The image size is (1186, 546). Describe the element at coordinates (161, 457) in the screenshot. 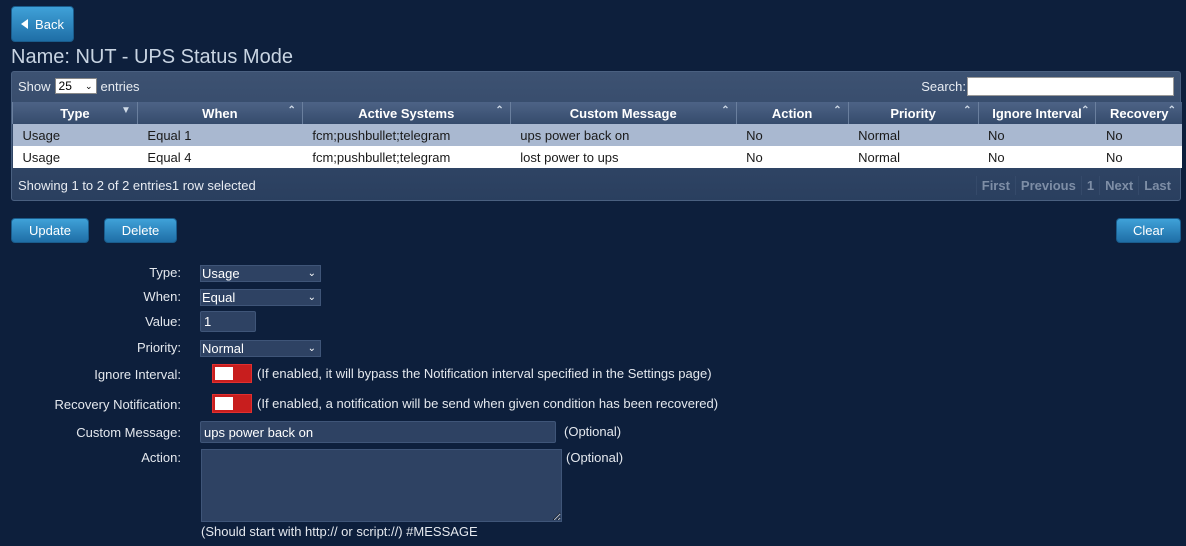

I see `action-label: Action:` at that location.